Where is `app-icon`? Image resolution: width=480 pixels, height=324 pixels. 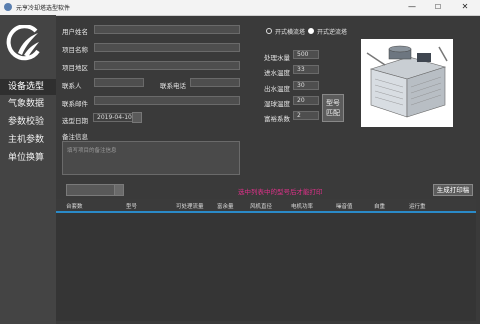 app-icon is located at coordinates (8, 7).